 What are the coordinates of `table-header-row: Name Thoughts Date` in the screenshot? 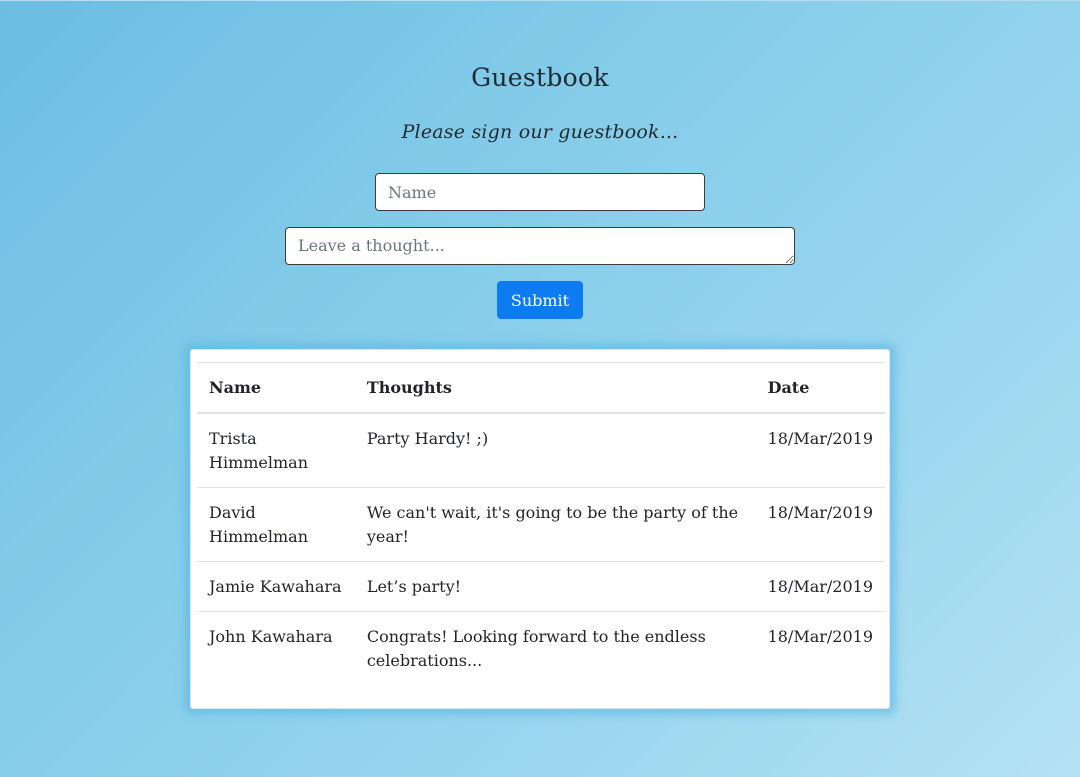 It's located at (541, 387).